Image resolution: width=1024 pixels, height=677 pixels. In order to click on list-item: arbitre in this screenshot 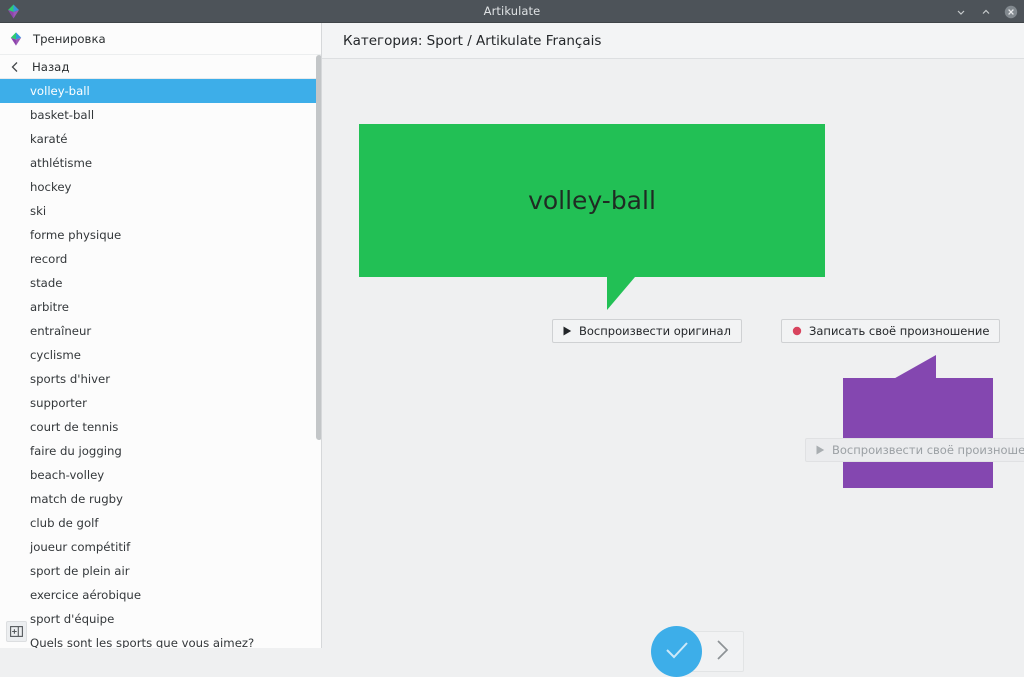, I will do `click(160, 307)`.